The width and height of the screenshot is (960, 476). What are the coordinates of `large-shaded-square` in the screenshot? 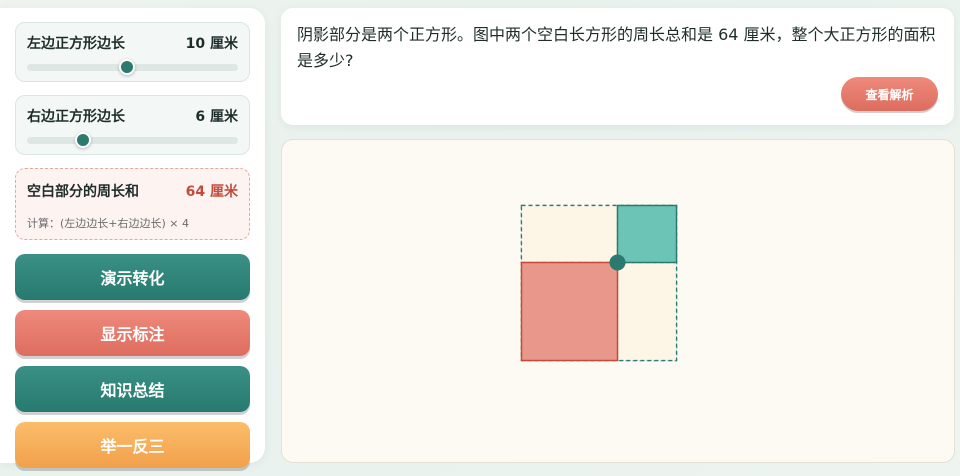 It's located at (569, 311).